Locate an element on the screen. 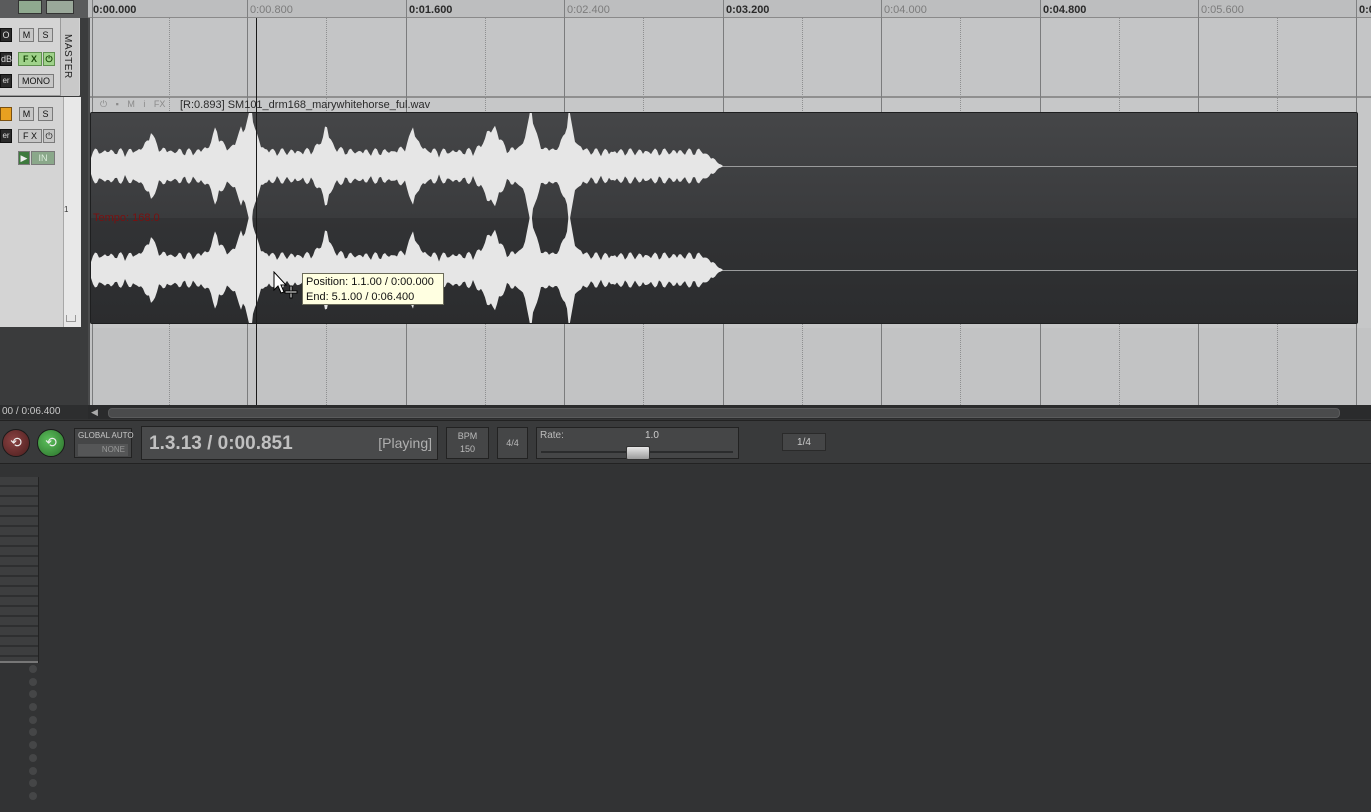  global-auto-mode: NONE is located at coordinates (103, 450).